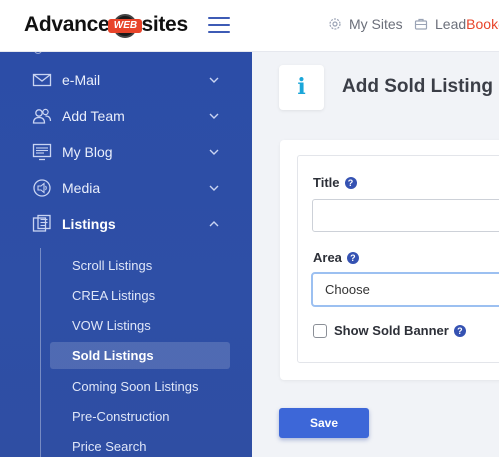  Describe the element at coordinates (405, 215) in the screenshot. I see `title-input` at that location.